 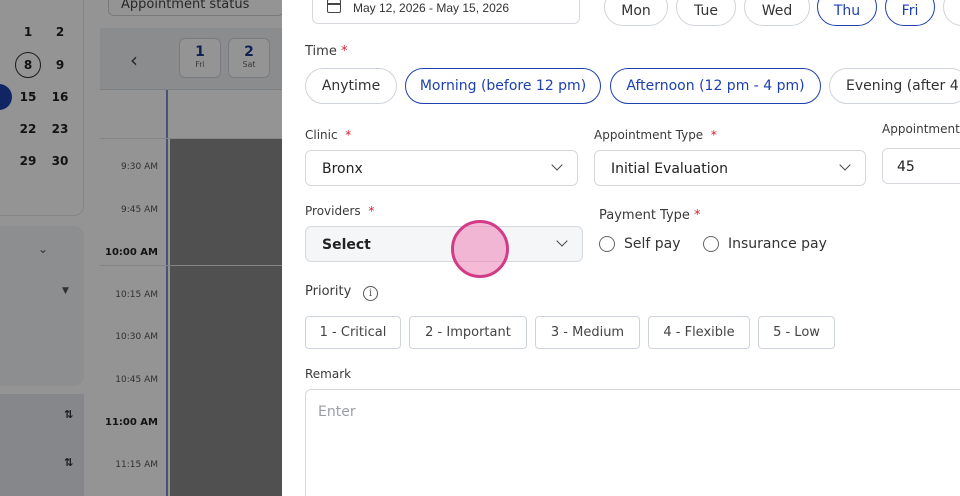 I want to click on priority-label-text: Priority, so click(x=328, y=291).